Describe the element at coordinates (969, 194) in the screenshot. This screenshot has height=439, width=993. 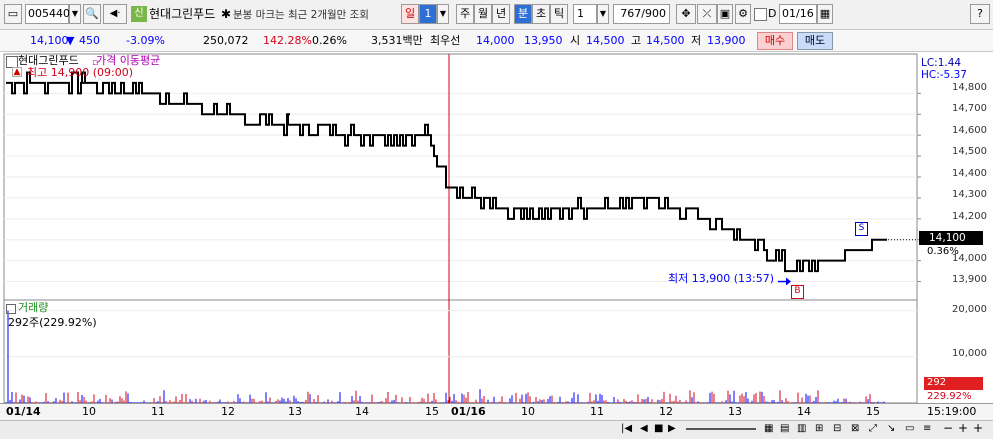
I see `price-tick: 14,300` at that location.